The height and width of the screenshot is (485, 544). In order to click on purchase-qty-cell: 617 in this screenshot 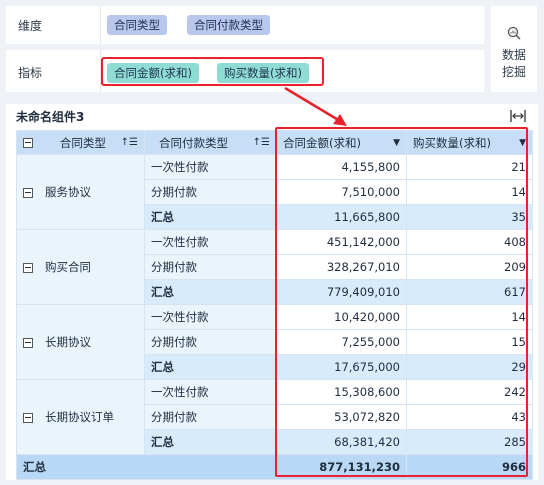, I will do `click(469, 292)`.